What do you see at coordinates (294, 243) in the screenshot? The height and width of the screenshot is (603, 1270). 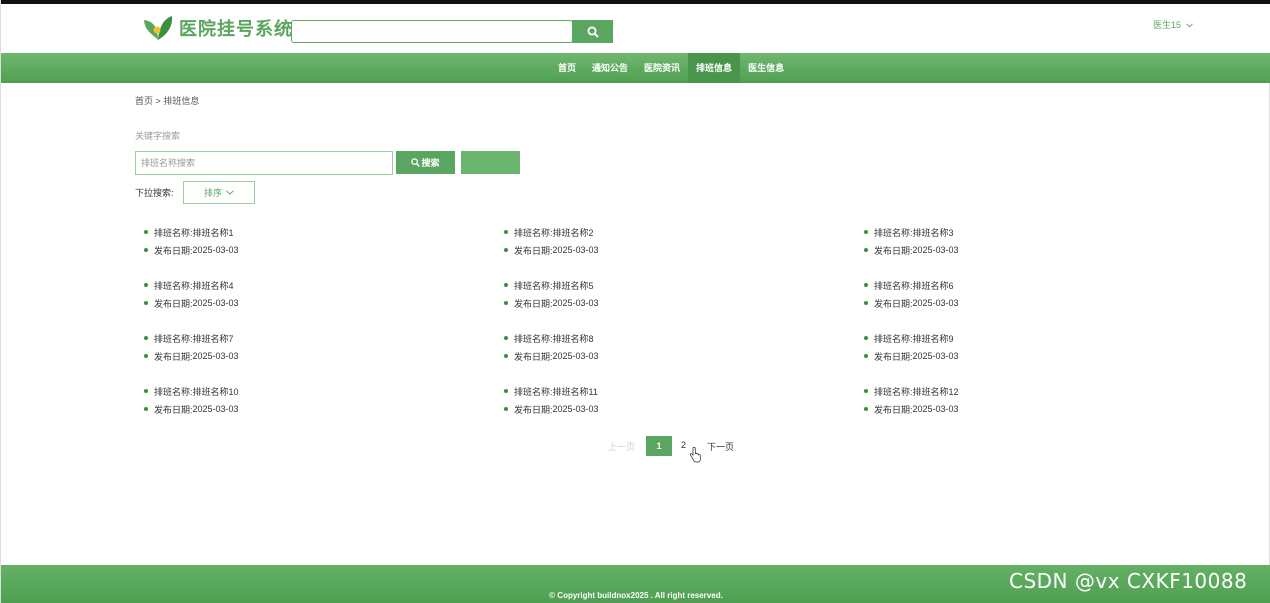 I see `list-item: 排班名称: 排班名称1 发布日期: 2025-03-03` at bounding box center [294, 243].